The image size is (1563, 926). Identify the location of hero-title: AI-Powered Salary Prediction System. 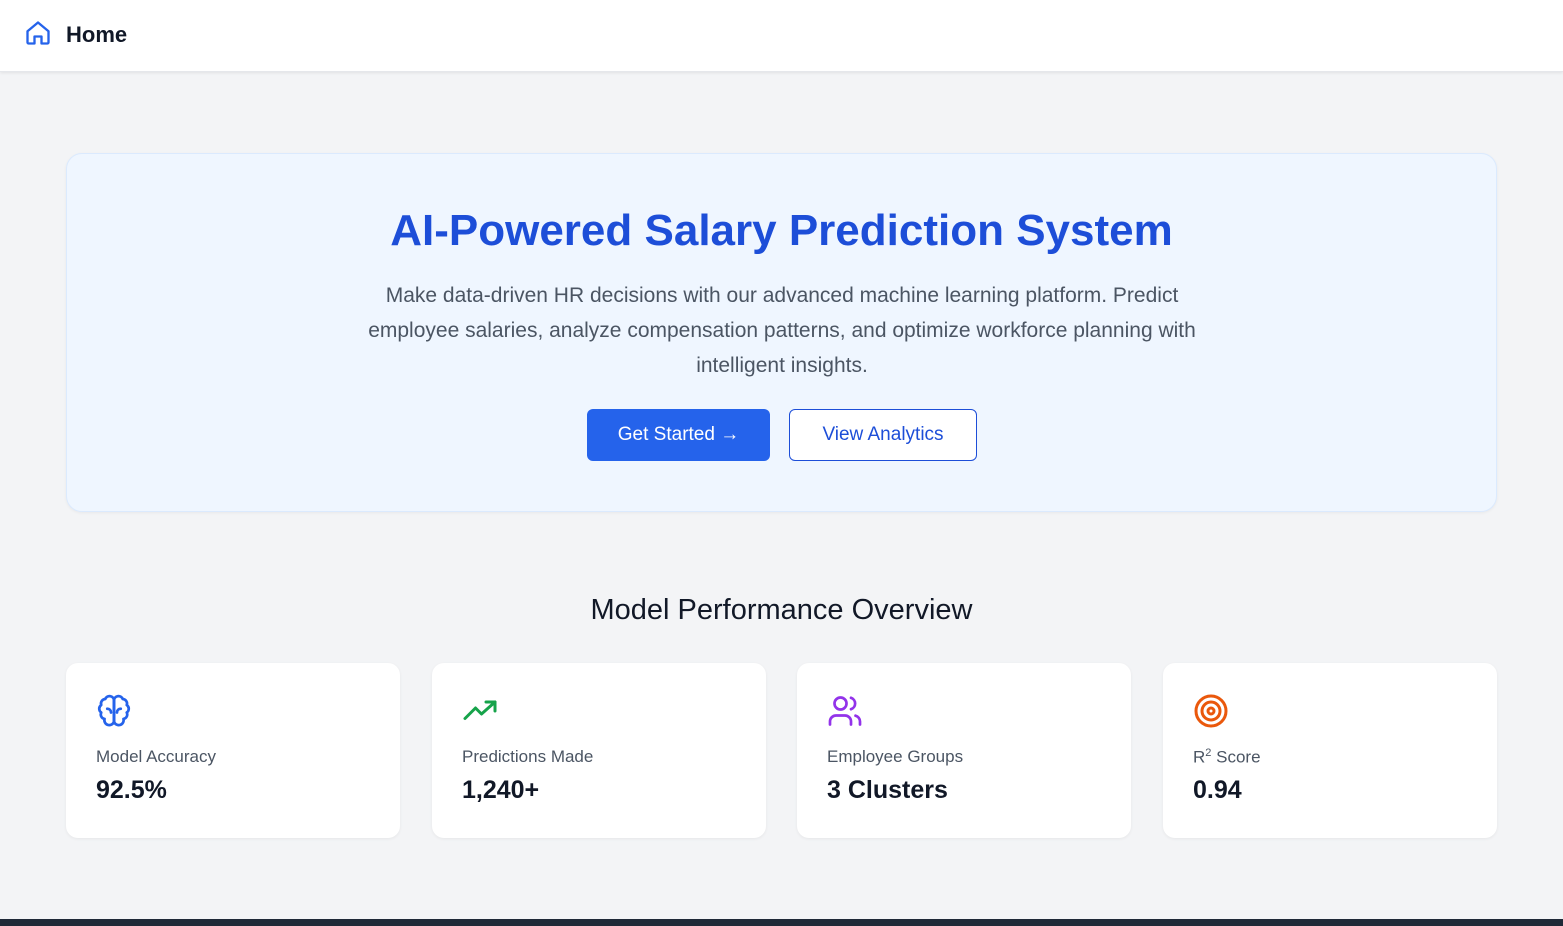
(781, 230).